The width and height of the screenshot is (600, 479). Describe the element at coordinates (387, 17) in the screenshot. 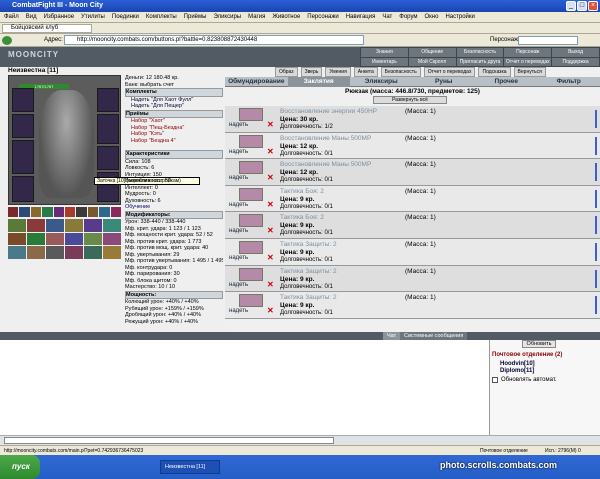

I see `menu-item: Чат` at that location.